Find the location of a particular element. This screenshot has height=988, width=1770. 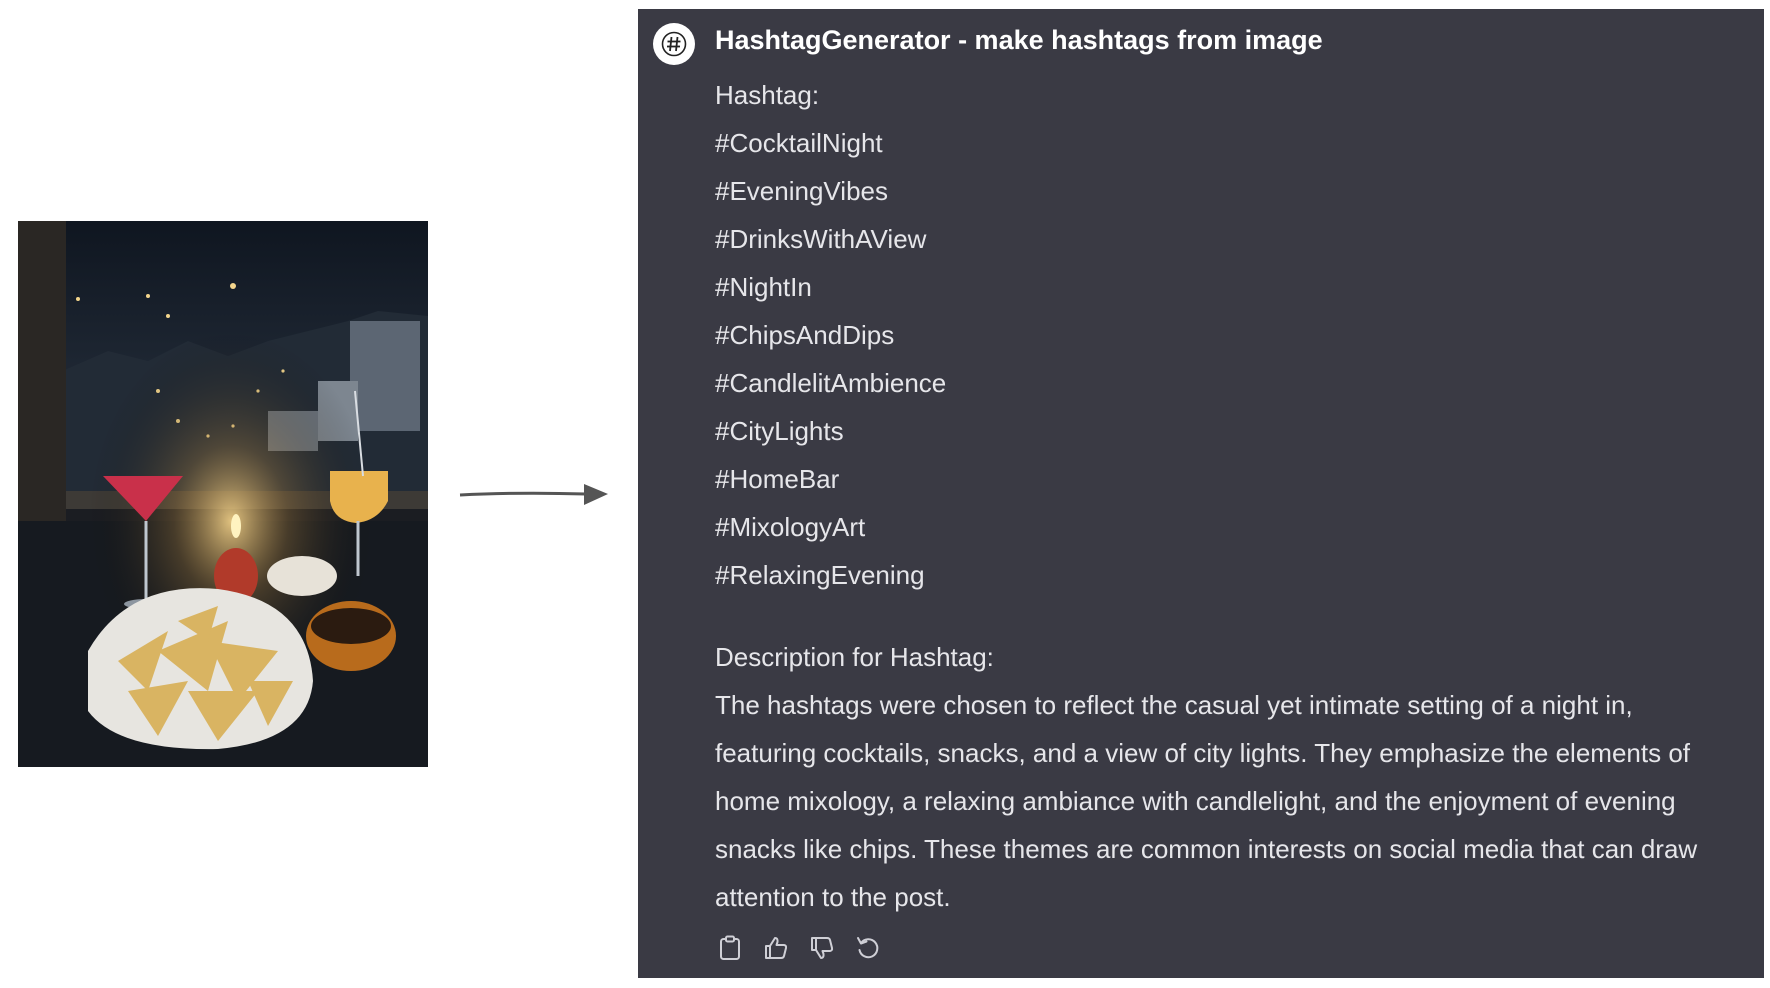

hashtag-item: #ChipsAndDips is located at coordinates (805, 335).